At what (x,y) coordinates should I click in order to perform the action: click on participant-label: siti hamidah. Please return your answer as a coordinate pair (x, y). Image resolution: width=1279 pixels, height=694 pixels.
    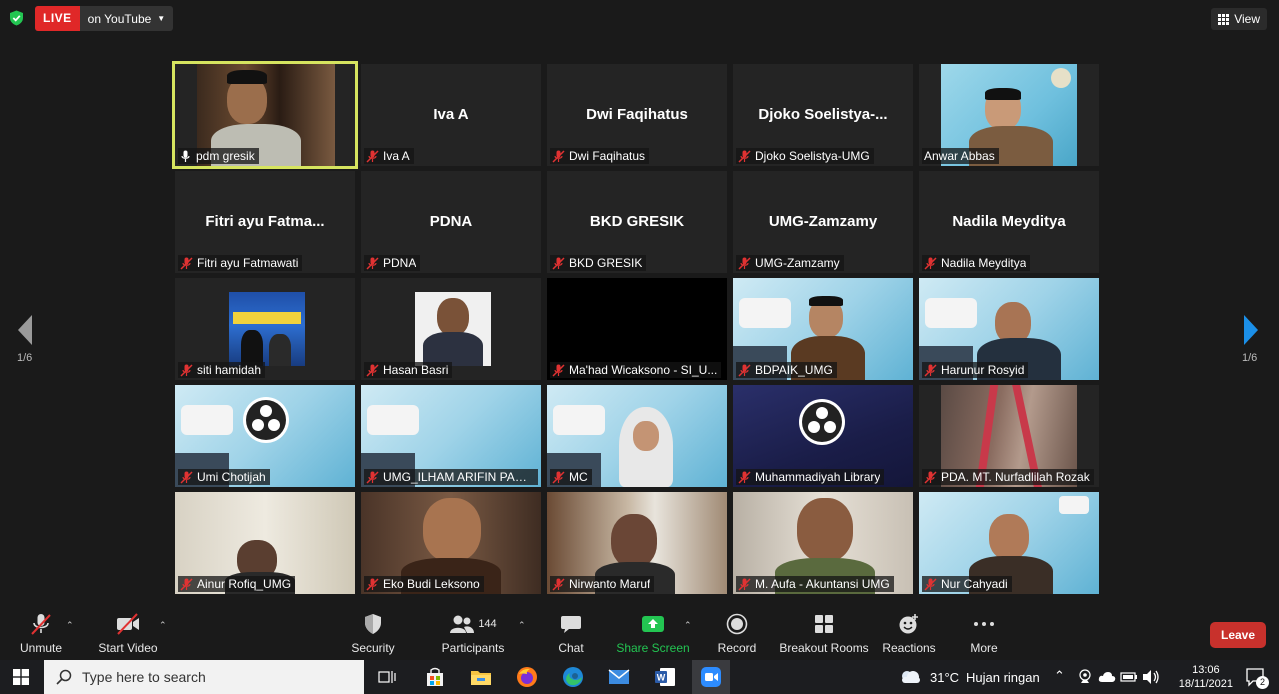
    Looking at the image, I should click on (222, 370).